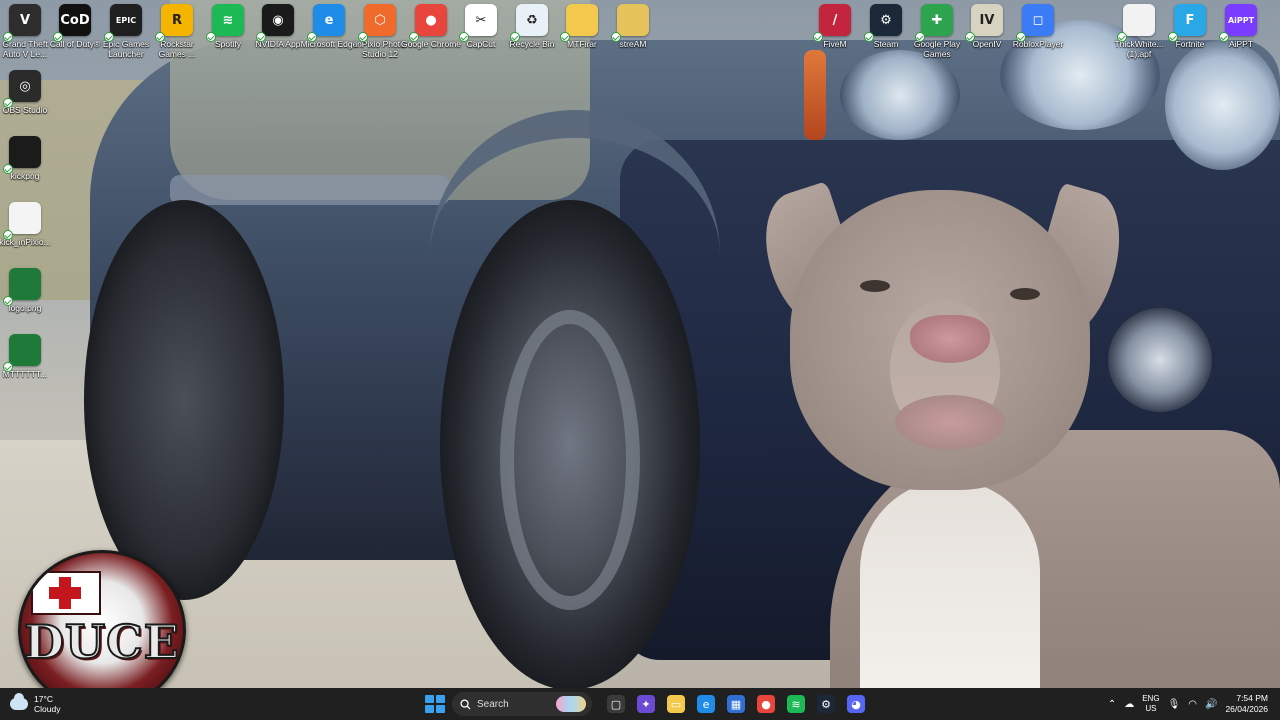 Image resolution: width=1280 pixels, height=720 pixels. What do you see at coordinates (886, 34) in the screenshot?
I see `desktop-shortcut: ⚙ Steam` at bounding box center [886, 34].